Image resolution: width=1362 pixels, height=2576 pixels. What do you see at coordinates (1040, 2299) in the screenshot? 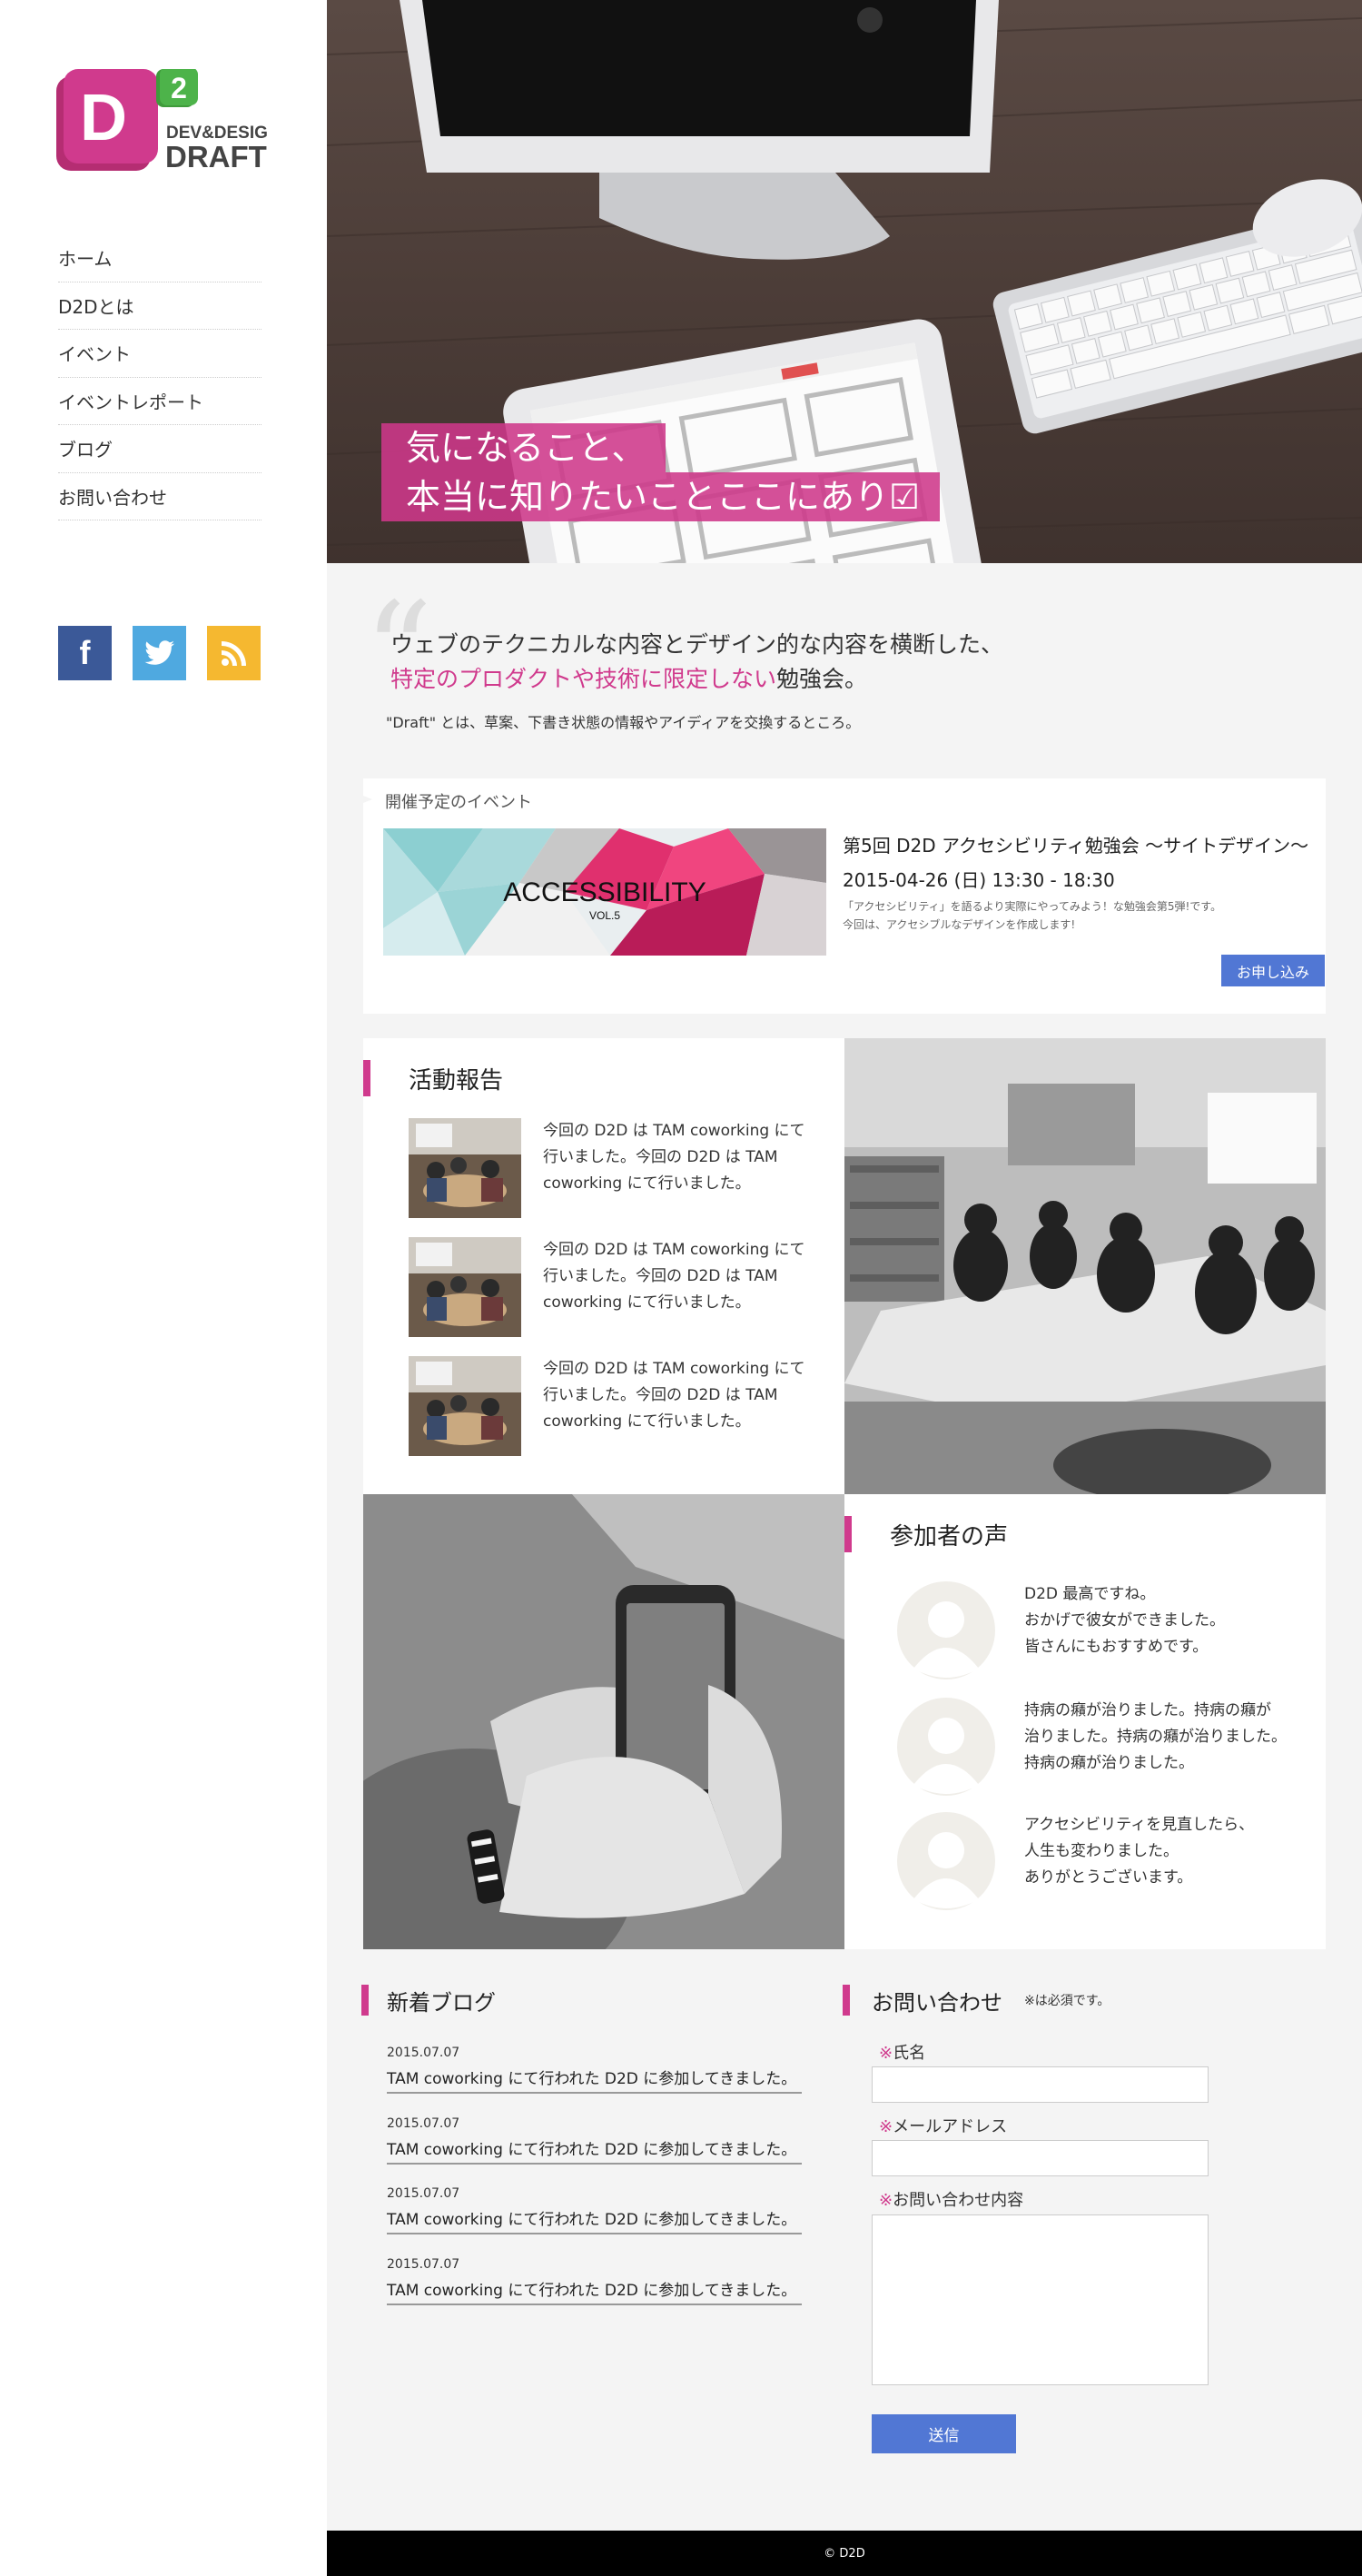
I see `message-field` at bounding box center [1040, 2299].